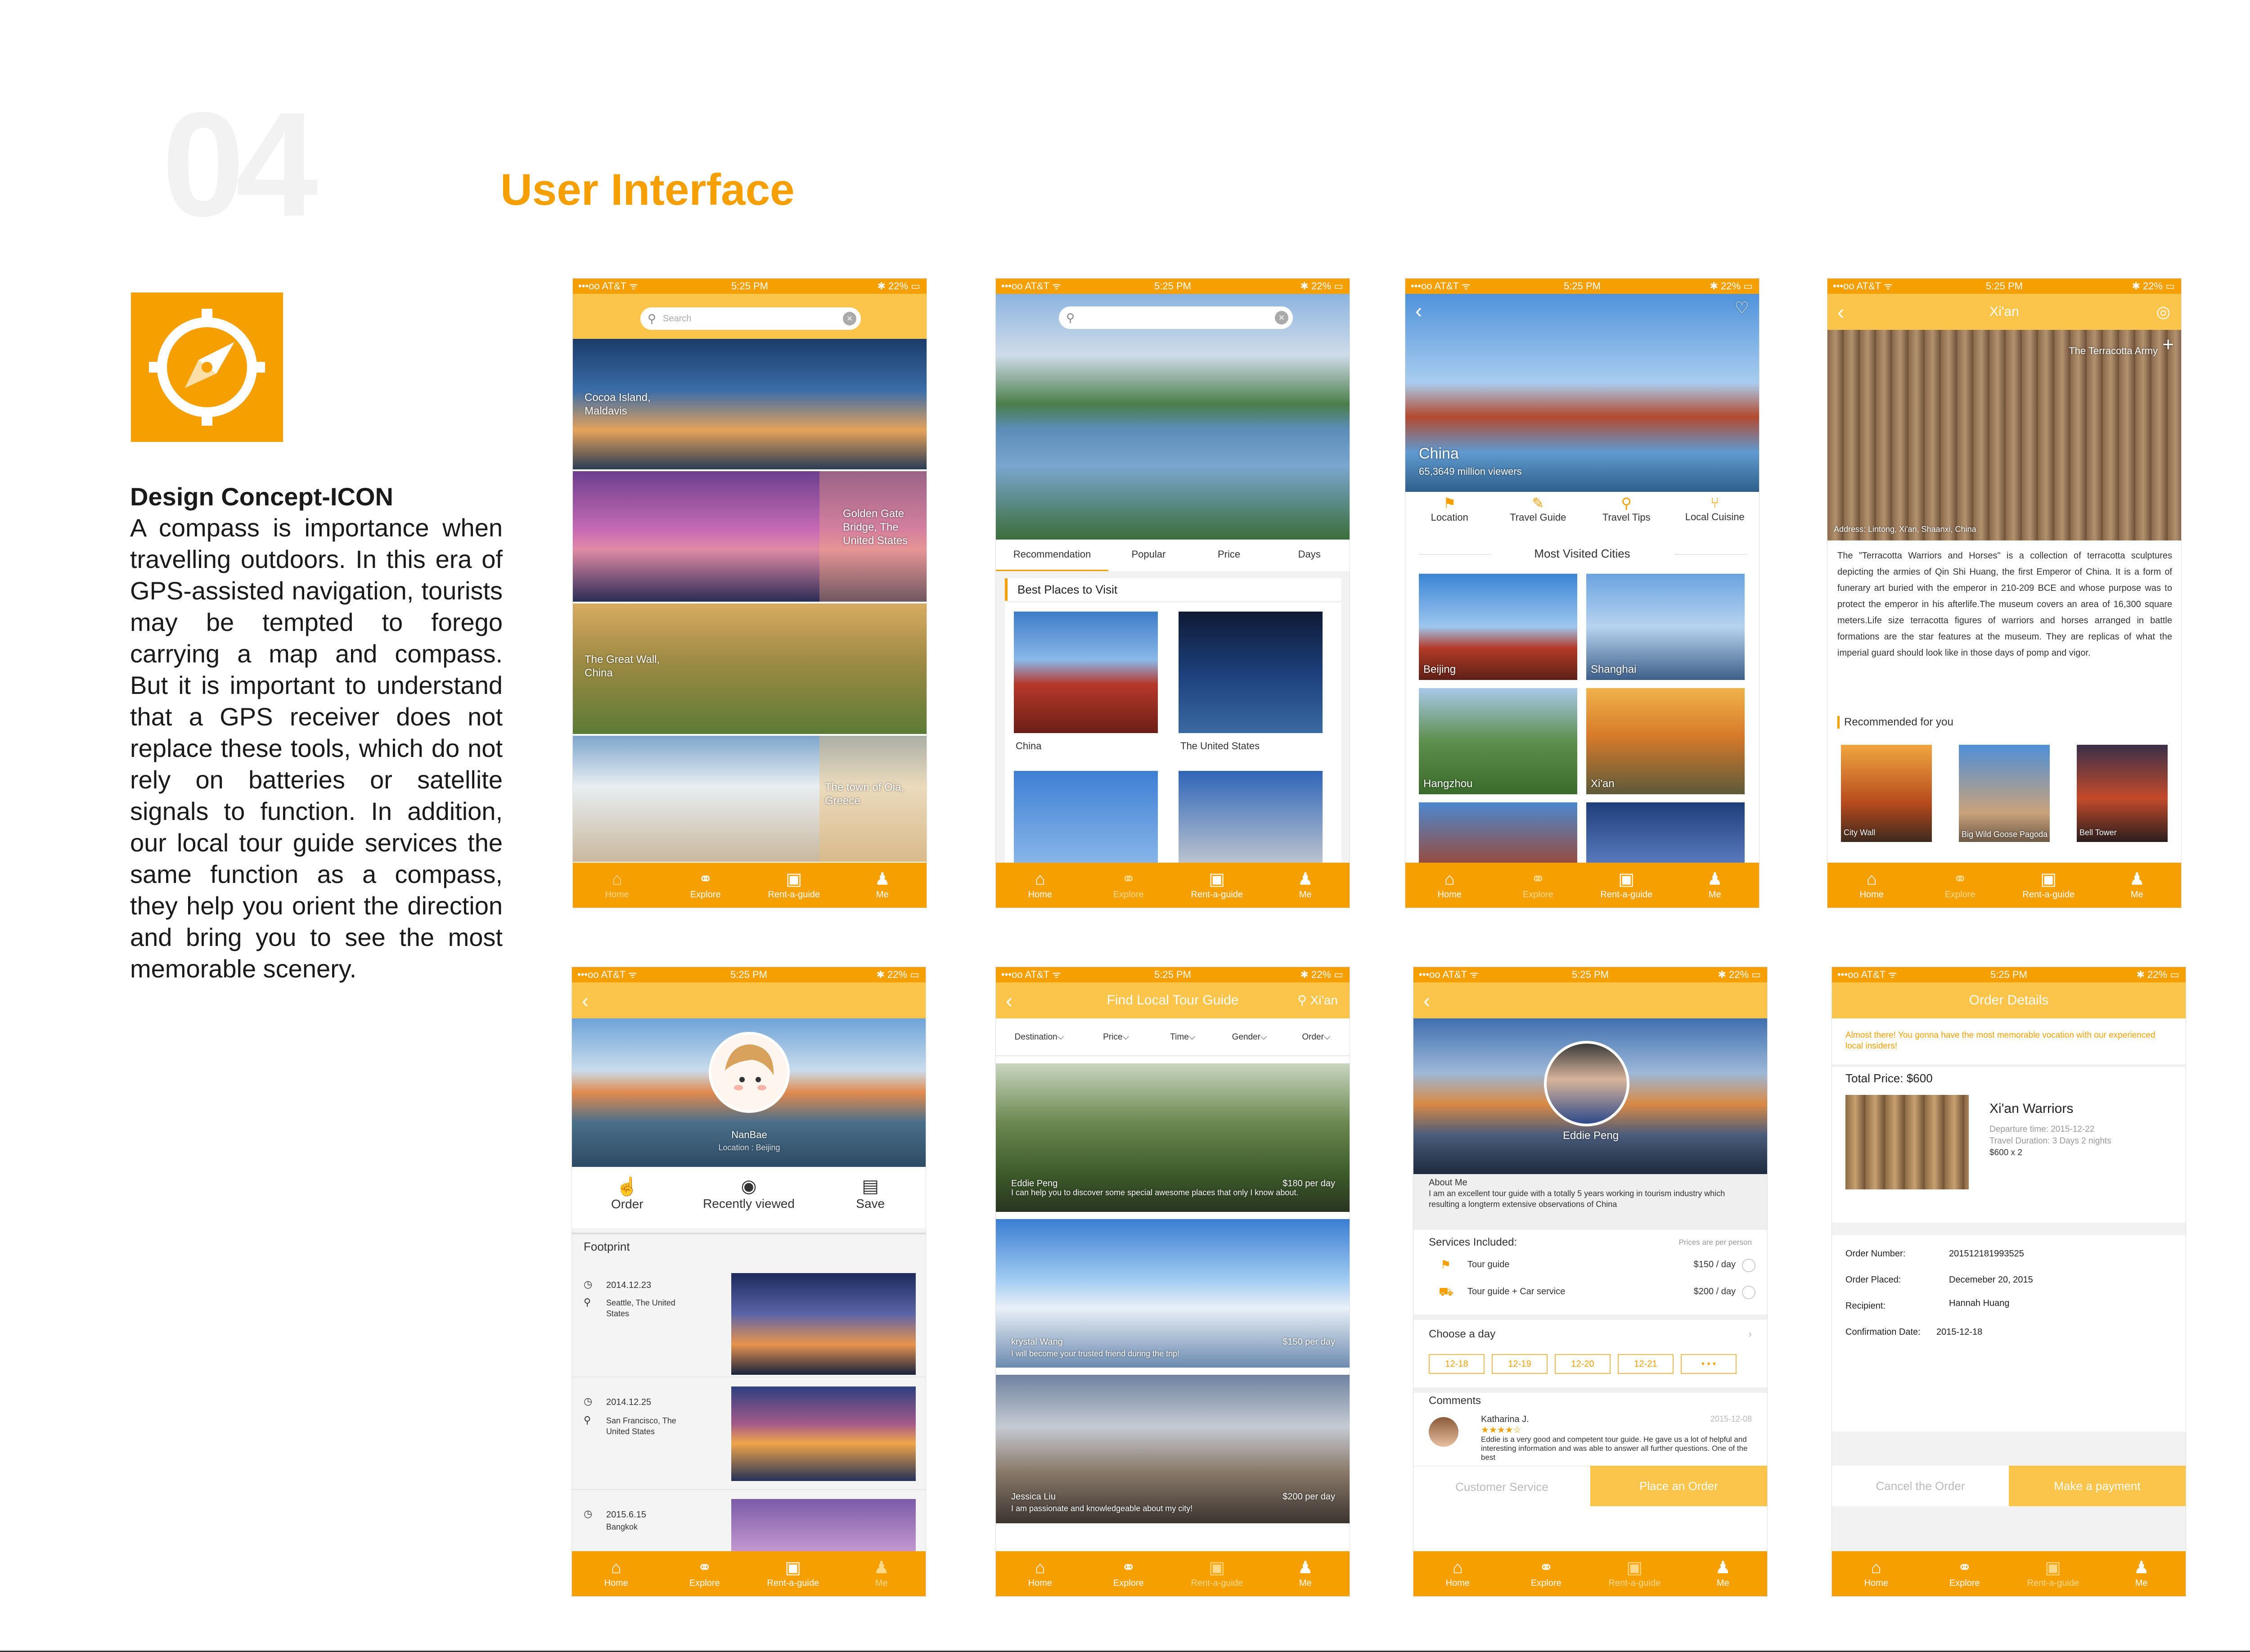 The width and height of the screenshot is (2250, 1652). Describe the element at coordinates (1182, 1036) in the screenshot. I see `filter-time: Time⌵` at that location.